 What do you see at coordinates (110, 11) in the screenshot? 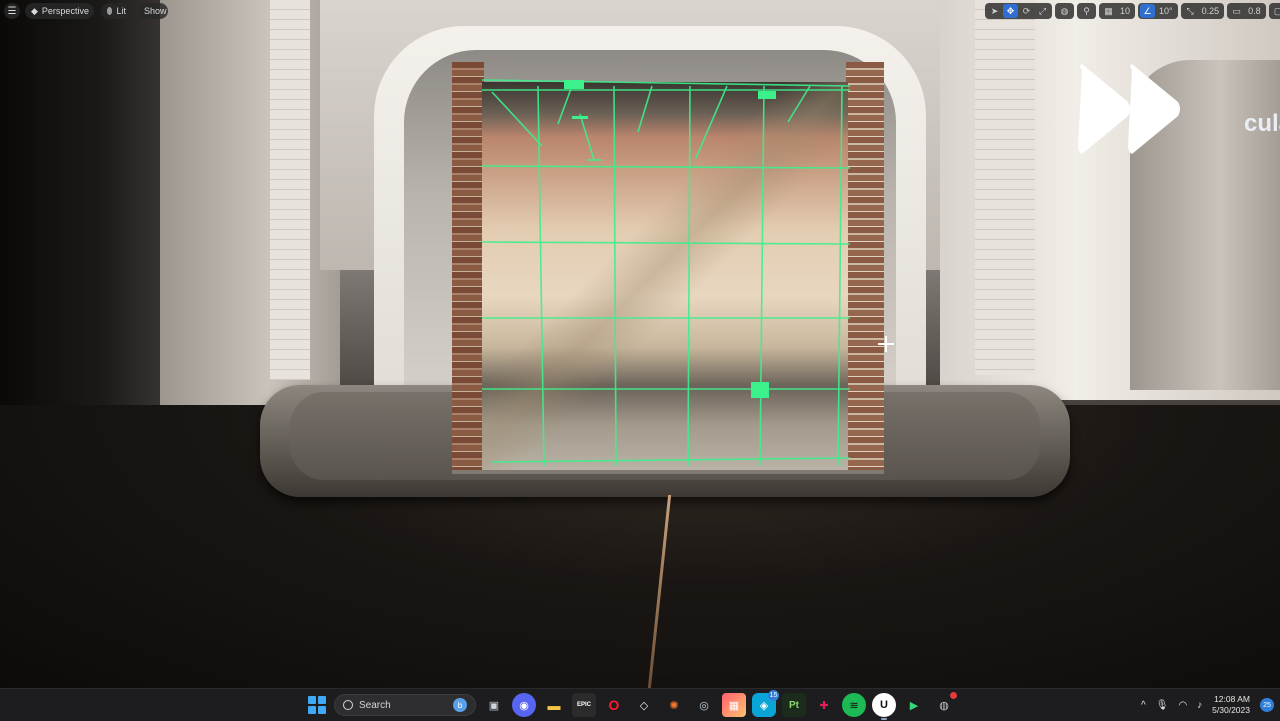
I see `lit-sphere-icon` at bounding box center [110, 11].